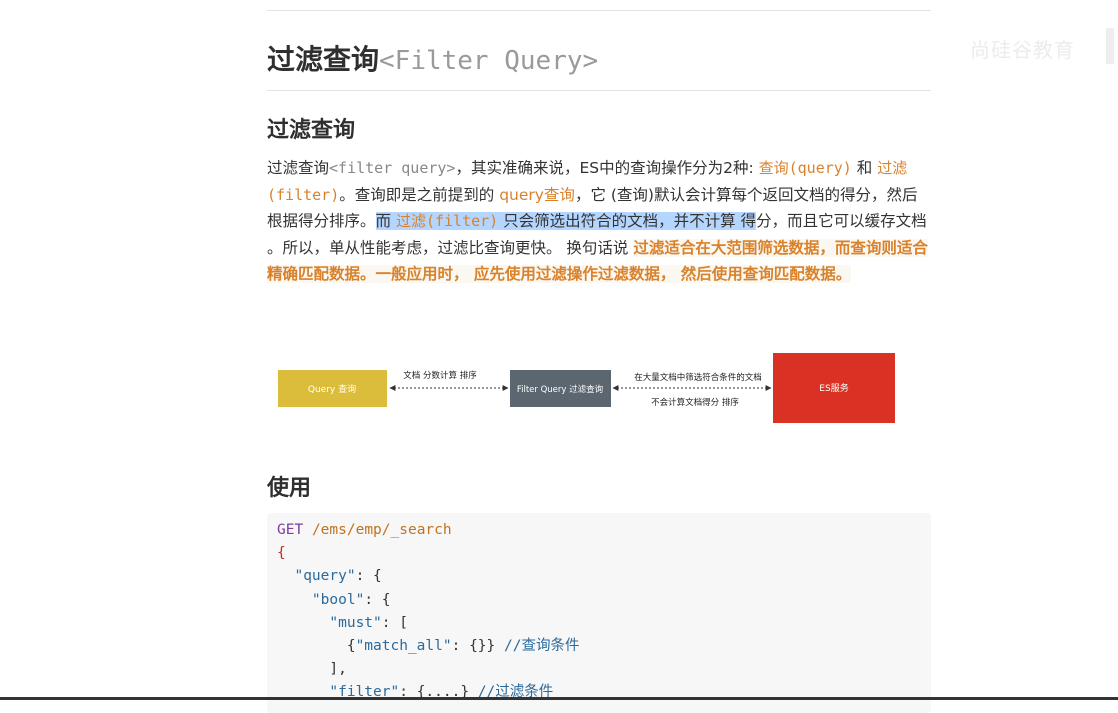 The image size is (1118, 713). Describe the element at coordinates (489, 61) in the screenshot. I see `page-title-code: <Filter Query>` at that location.